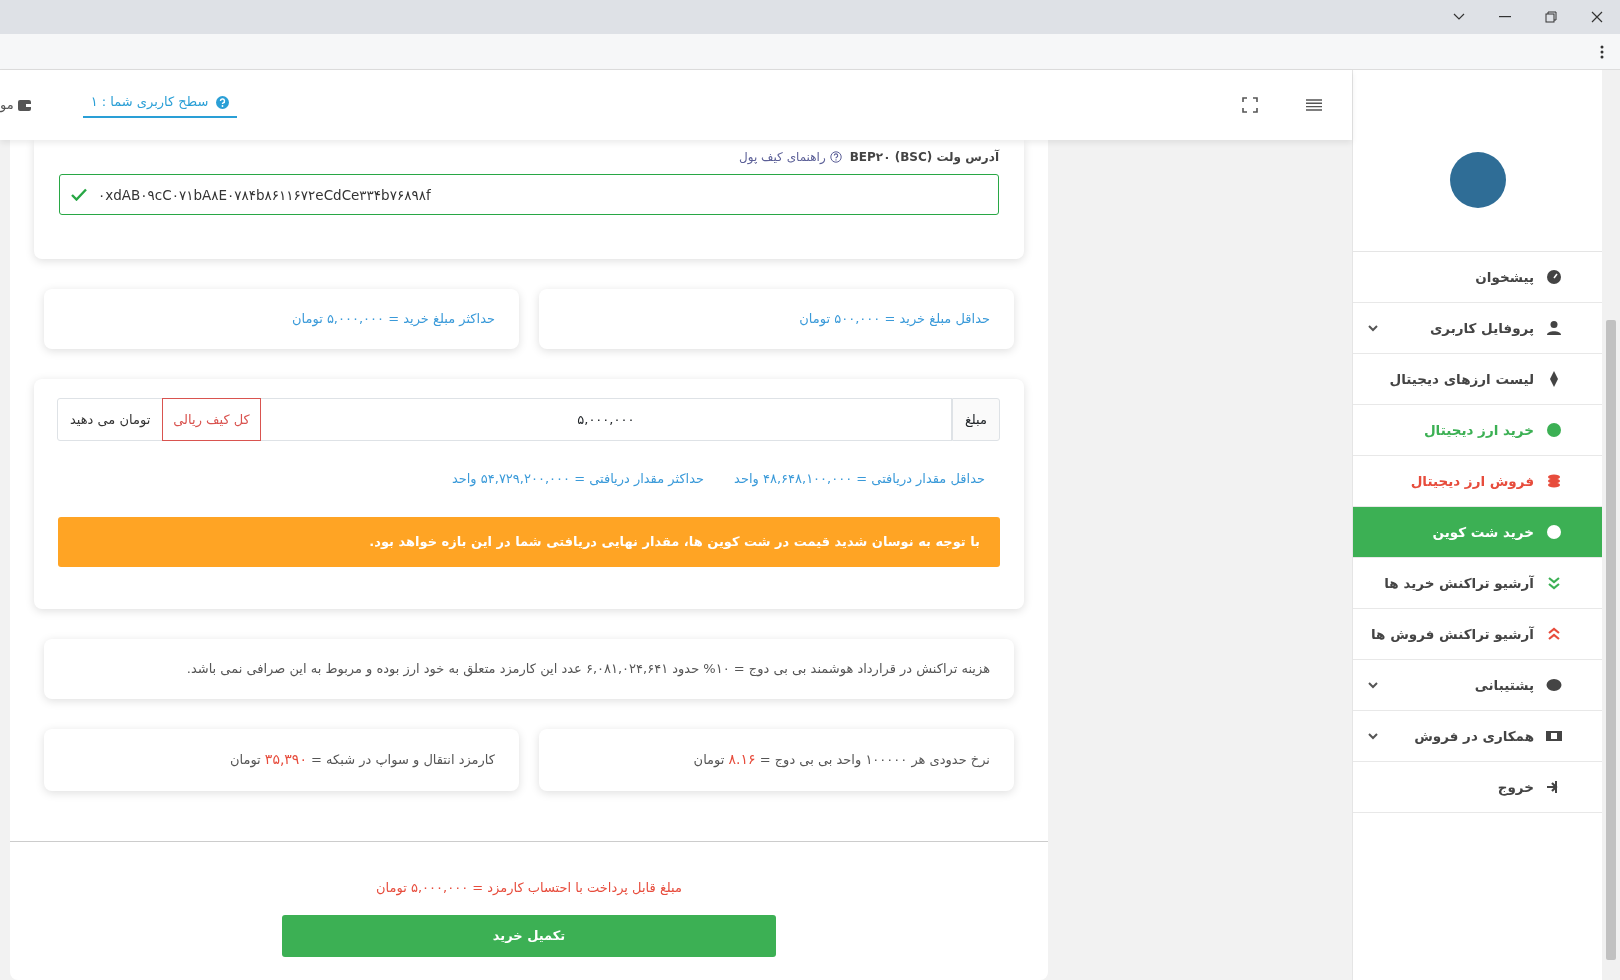  What do you see at coordinates (841, 760) in the screenshot?
I see `rate-text: نرخ حدودی هر ۱۰۰۰۰۰ واحد بی بی دوج = ۸.۱۶ تومان` at bounding box center [841, 760].